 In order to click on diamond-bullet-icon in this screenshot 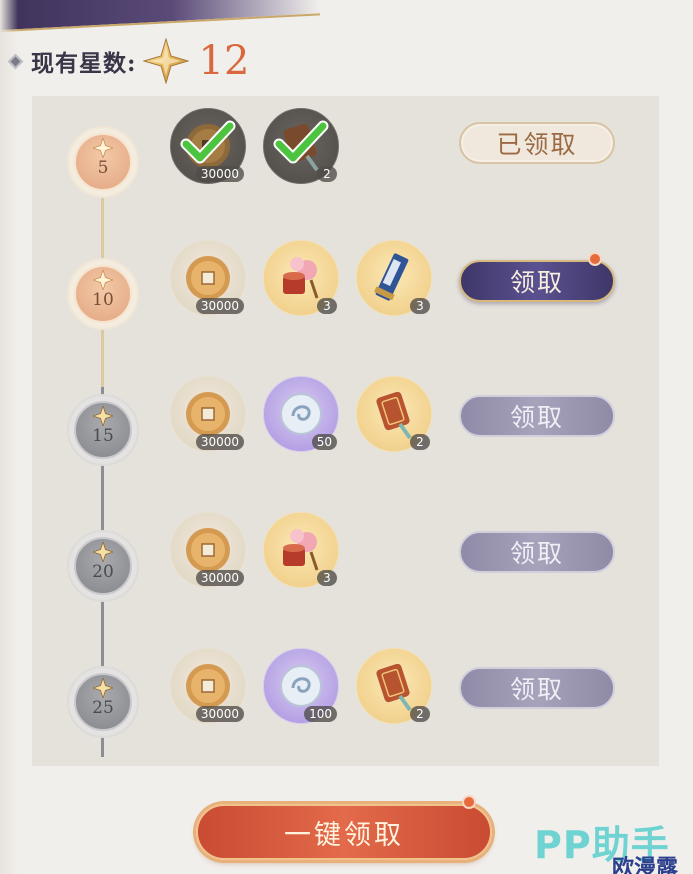, I will do `click(15, 61)`.